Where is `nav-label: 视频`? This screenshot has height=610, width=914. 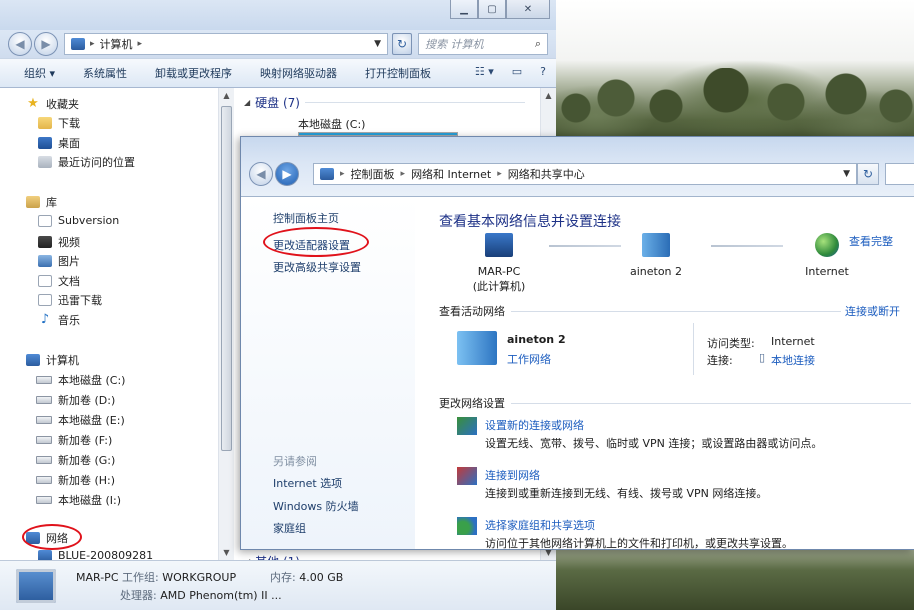 nav-label: 视频 is located at coordinates (69, 242).